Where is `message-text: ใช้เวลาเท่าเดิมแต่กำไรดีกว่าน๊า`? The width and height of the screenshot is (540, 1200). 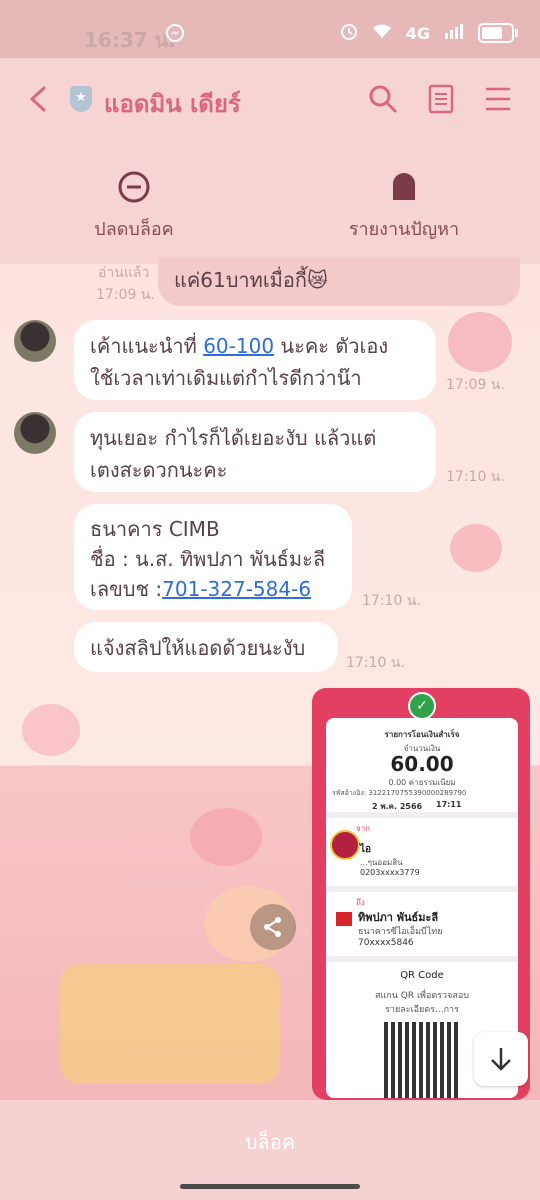 message-text: ใช้เวลาเท่าเดิมแต่กำไรดีกว่าน๊า is located at coordinates (226, 378).